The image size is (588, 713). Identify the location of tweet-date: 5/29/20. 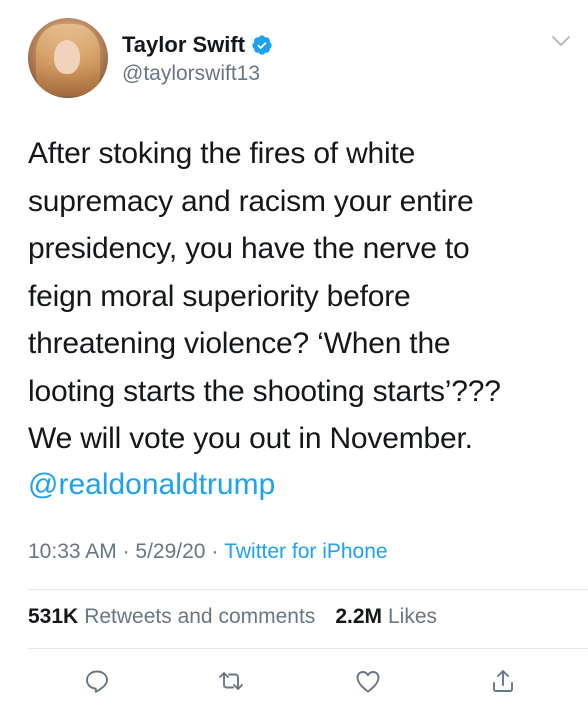
(170, 552).